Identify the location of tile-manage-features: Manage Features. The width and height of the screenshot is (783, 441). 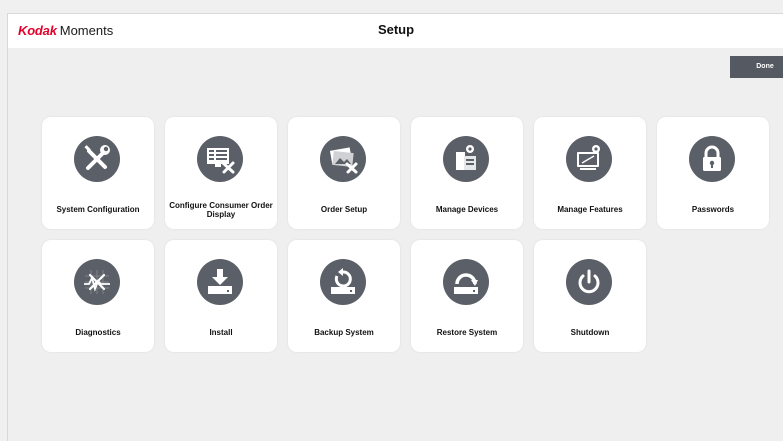
(590, 173).